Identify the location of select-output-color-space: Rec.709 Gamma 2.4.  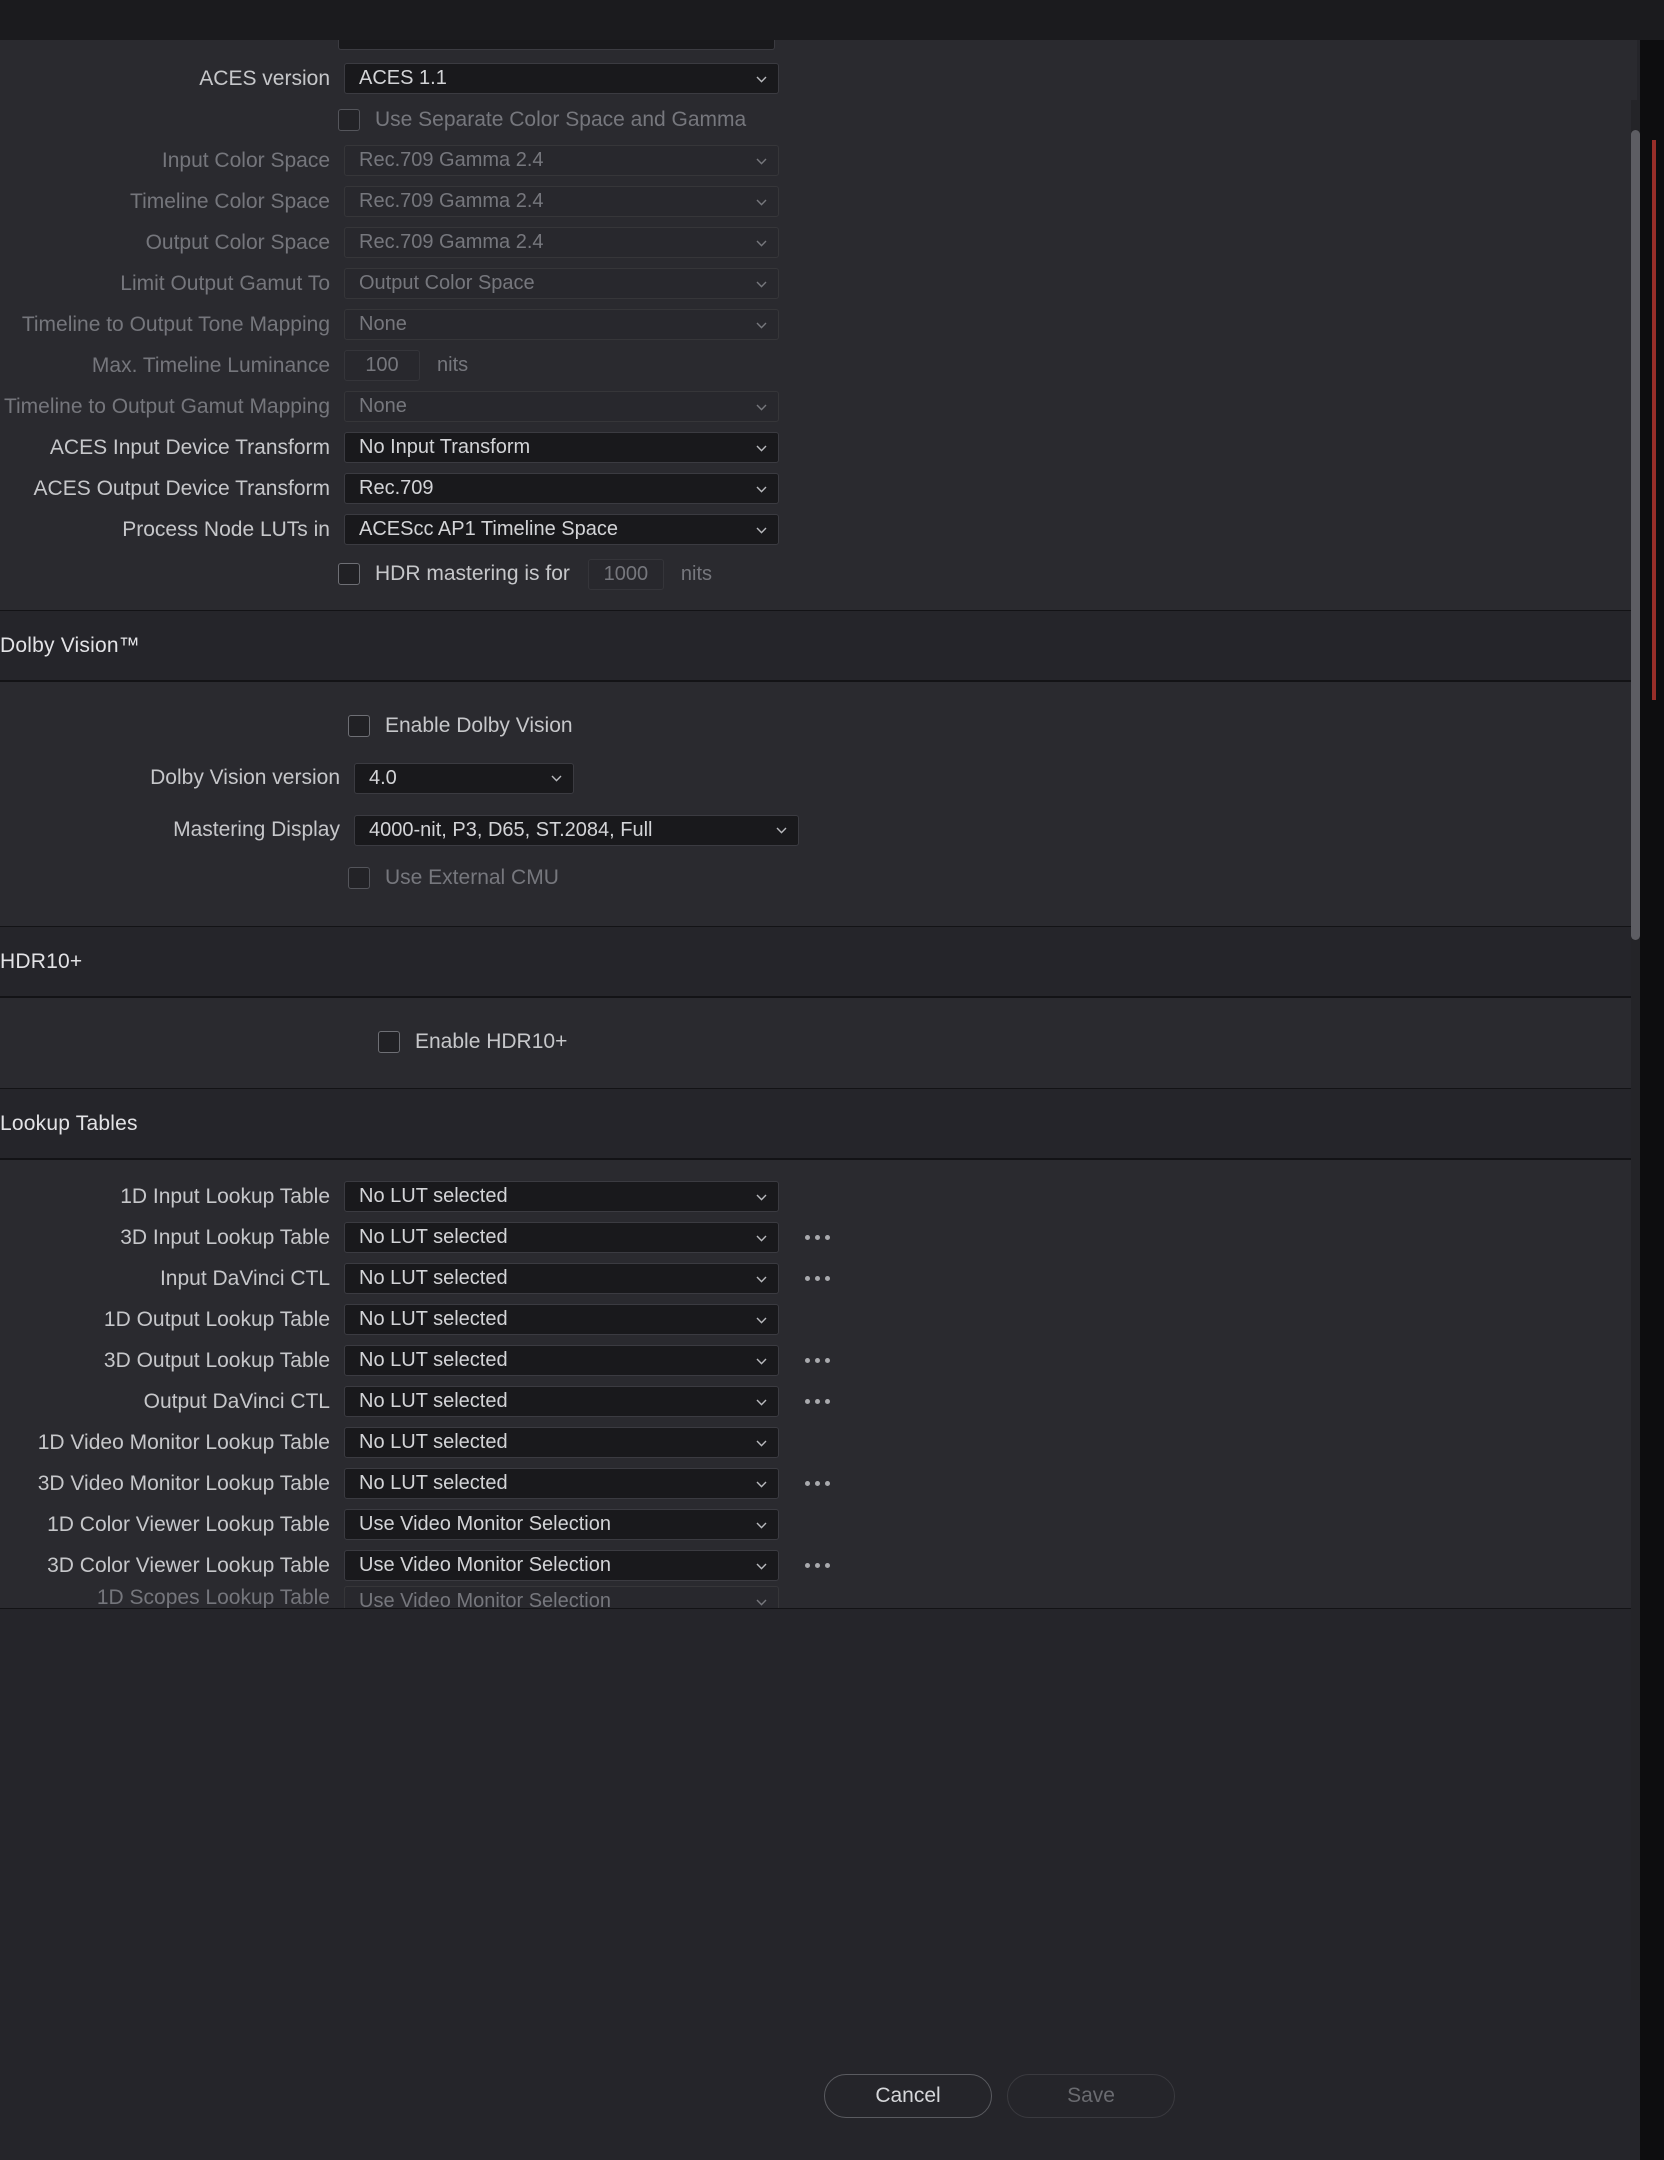
(561, 242).